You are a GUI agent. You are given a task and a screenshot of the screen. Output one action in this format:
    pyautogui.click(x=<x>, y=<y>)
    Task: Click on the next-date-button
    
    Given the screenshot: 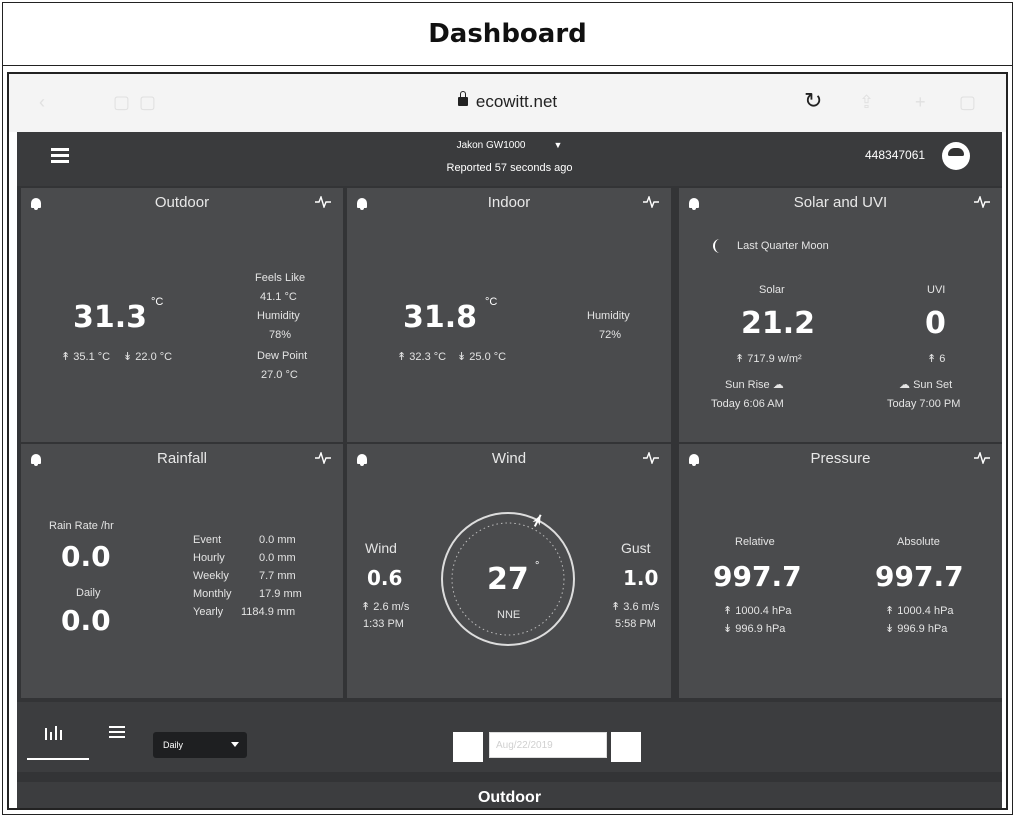 What is the action you would take?
    pyautogui.click(x=626, y=747)
    